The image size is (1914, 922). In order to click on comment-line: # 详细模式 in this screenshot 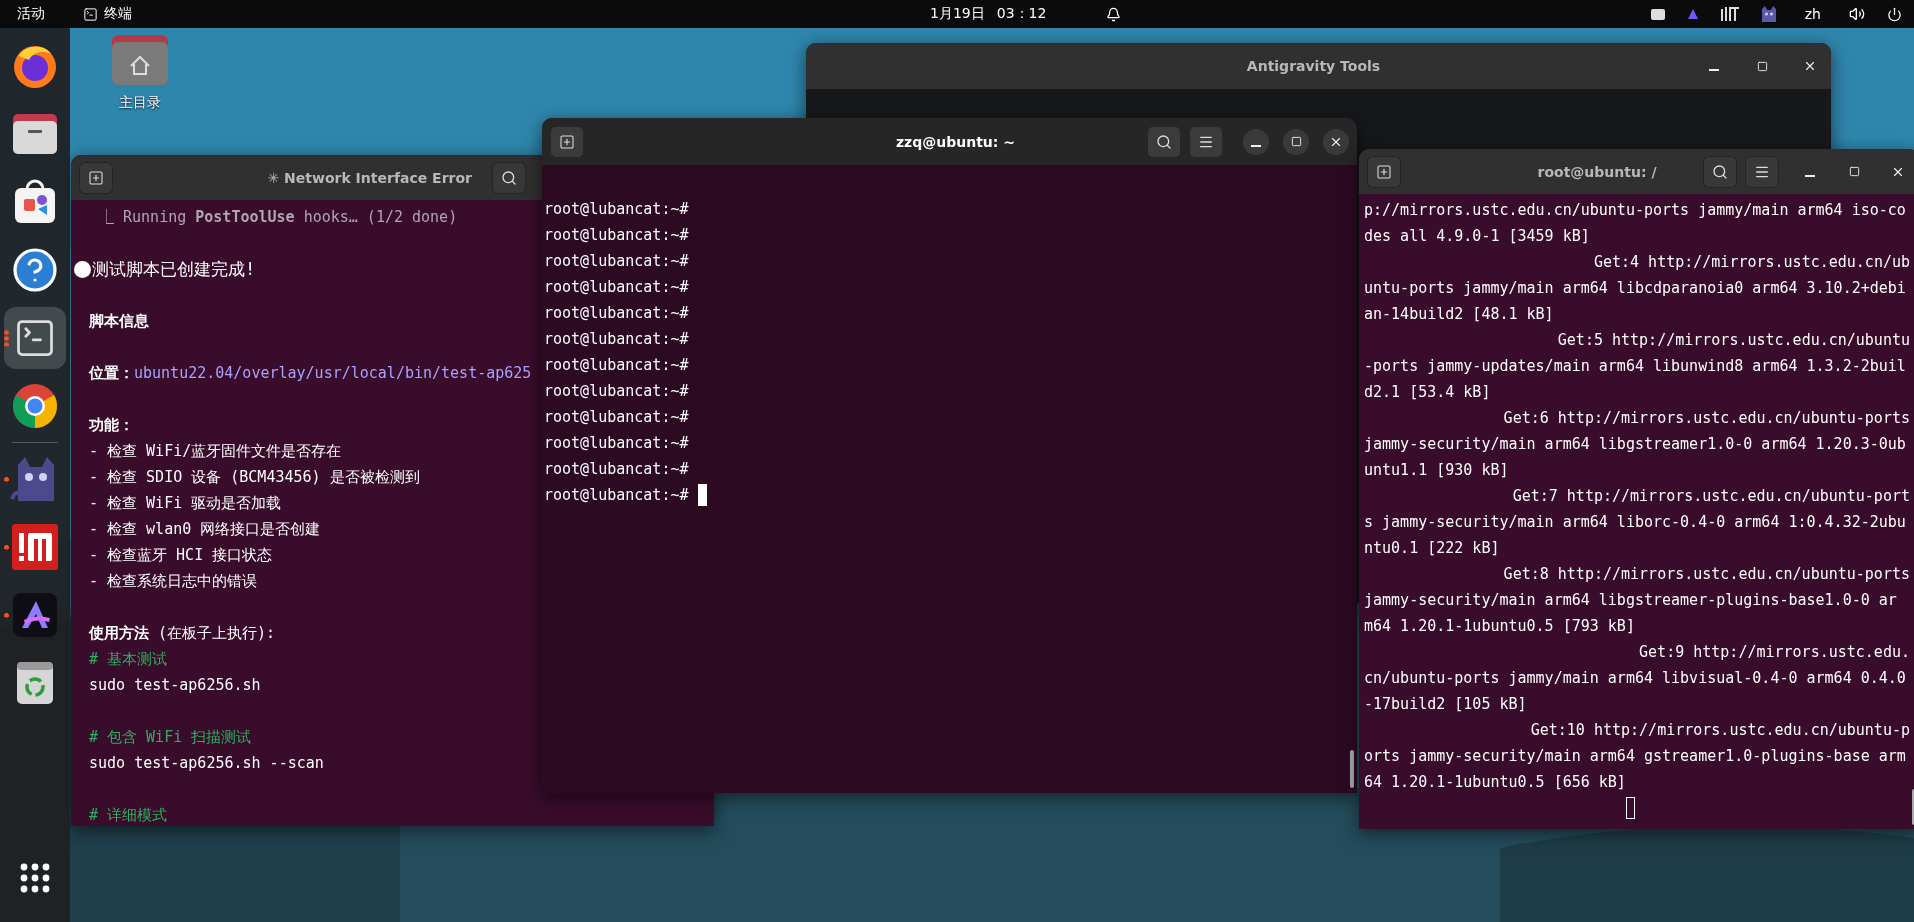, I will do `click(128, 815)`.